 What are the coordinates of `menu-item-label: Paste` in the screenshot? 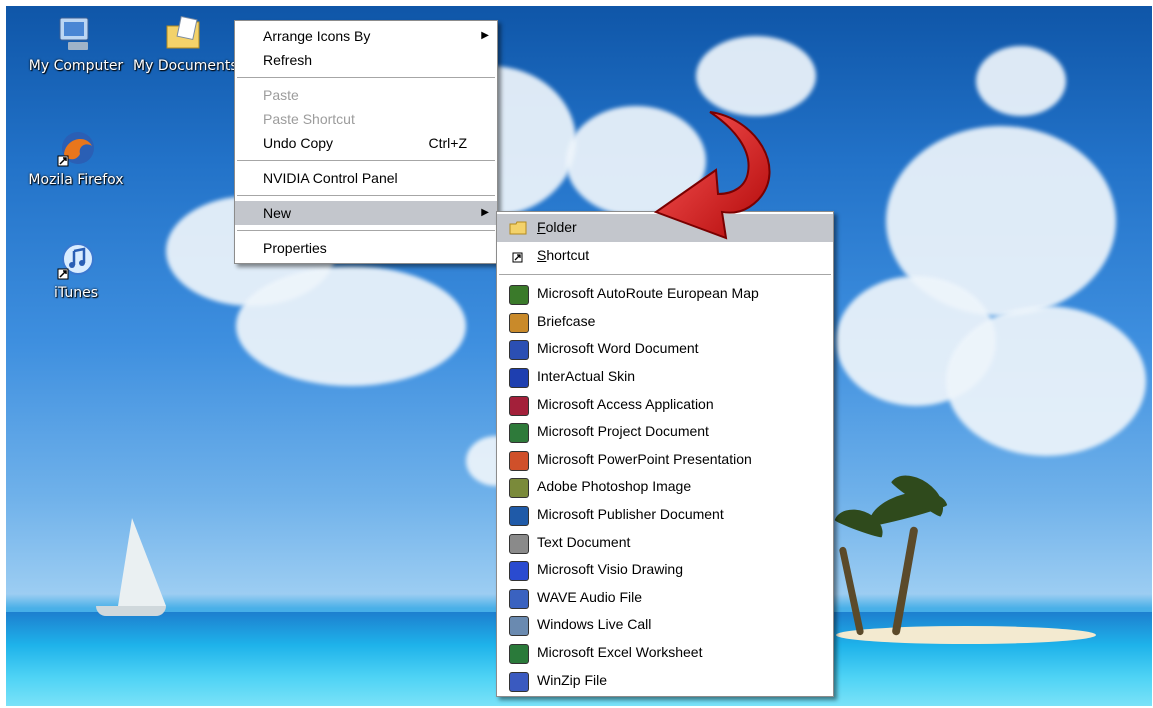 It's located at (281, 95).